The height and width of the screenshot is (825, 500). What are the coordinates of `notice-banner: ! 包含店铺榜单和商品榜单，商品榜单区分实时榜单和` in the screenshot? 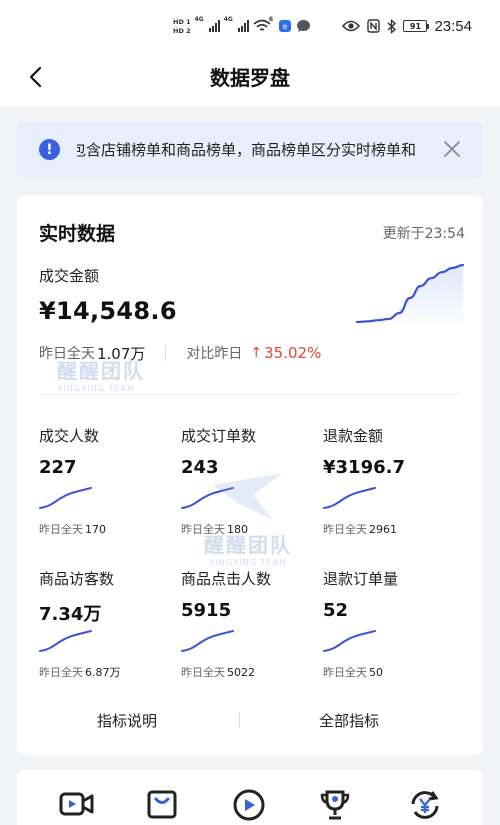 It's located at (250, 149).